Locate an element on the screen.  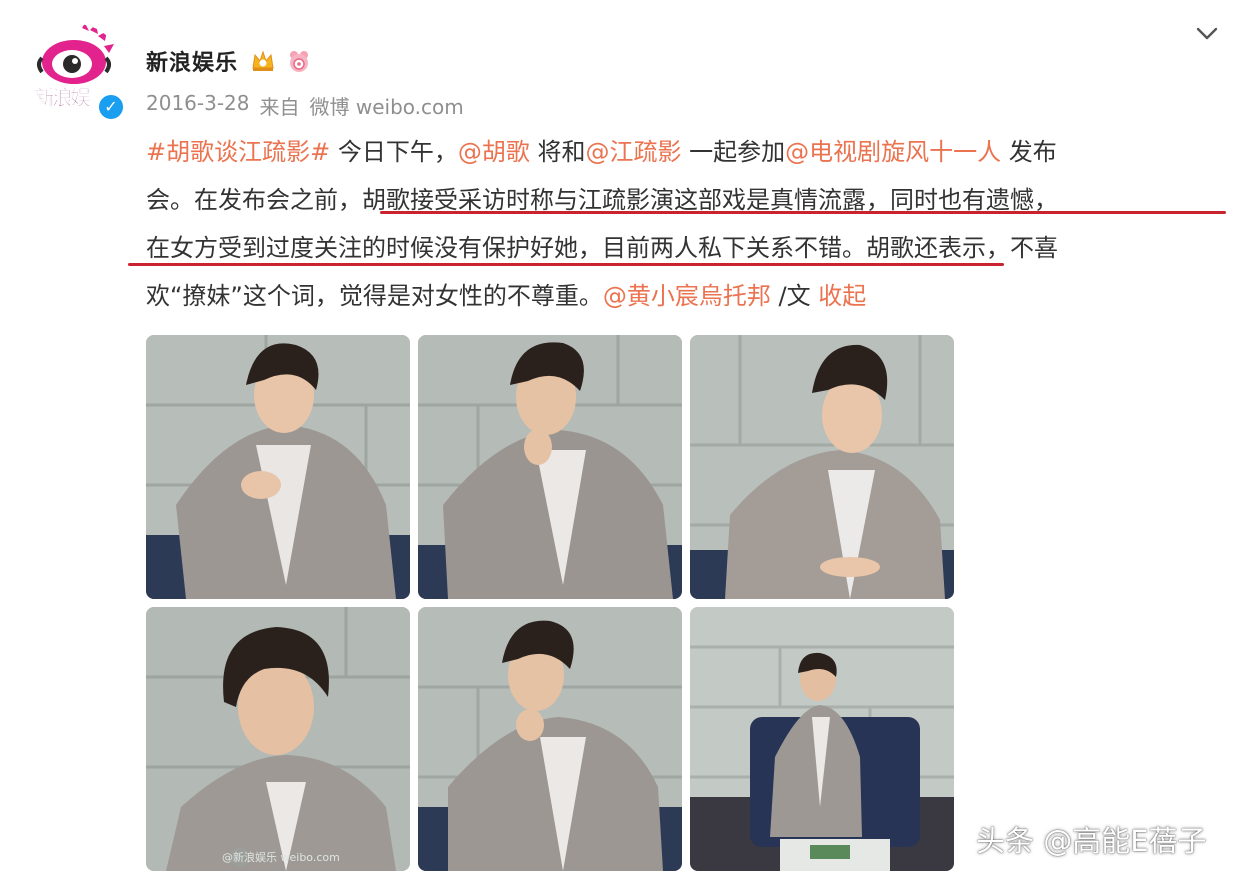
post-text-segment: 一起参加 is located at coordinates (733, 152).